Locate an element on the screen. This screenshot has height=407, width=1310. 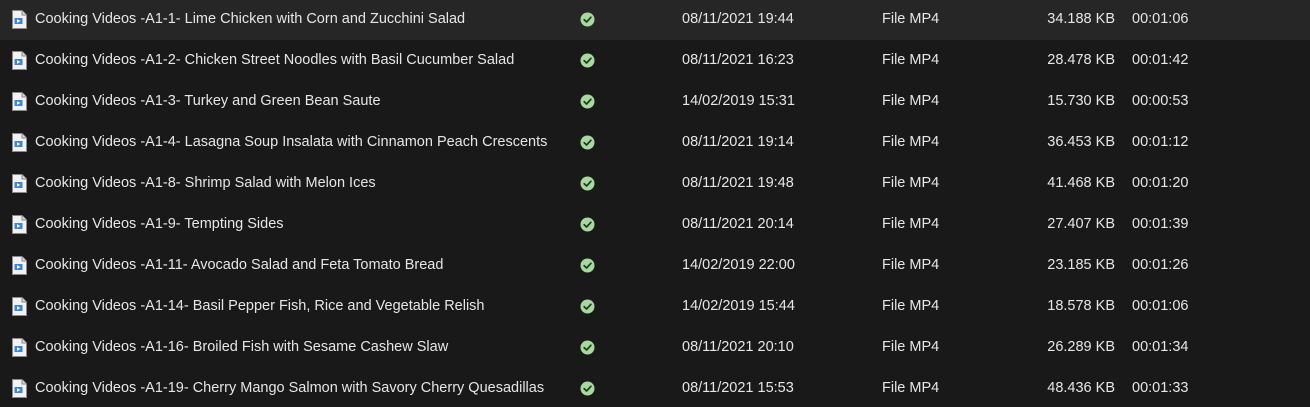
file-date-modified: 08/11/2021 16:23 is located at coordinates (738, 60).